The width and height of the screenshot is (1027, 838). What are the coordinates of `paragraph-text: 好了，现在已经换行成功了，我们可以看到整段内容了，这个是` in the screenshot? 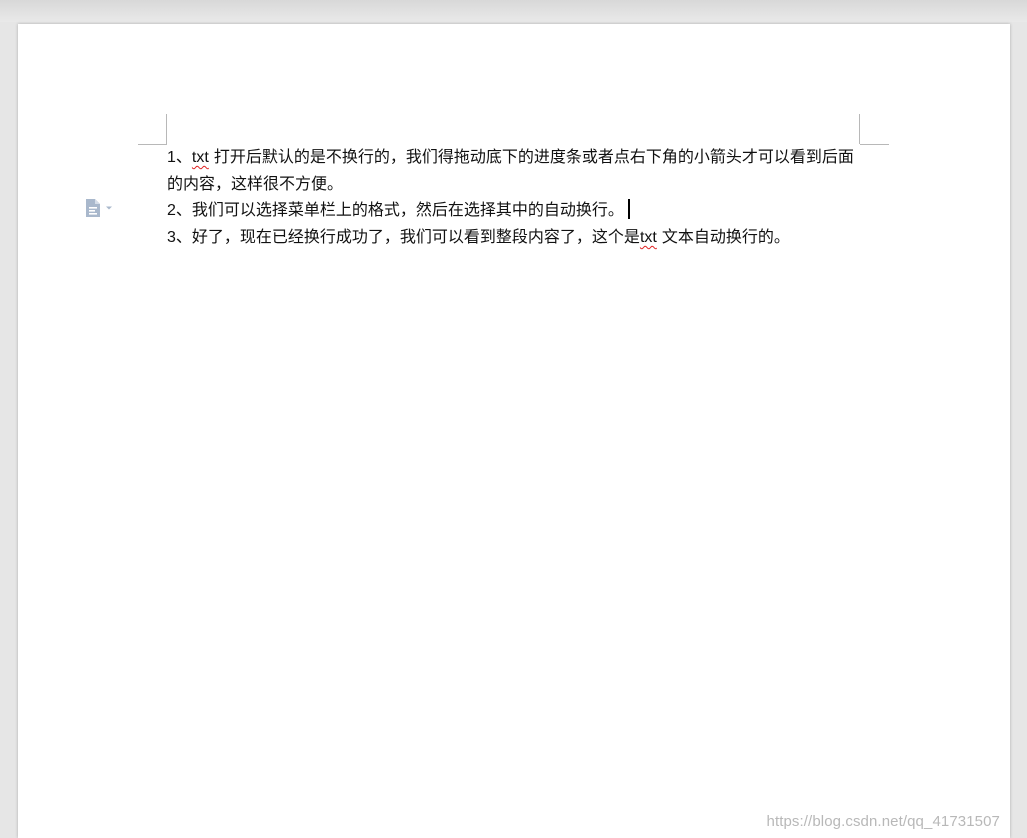 It's located at (415, 236).